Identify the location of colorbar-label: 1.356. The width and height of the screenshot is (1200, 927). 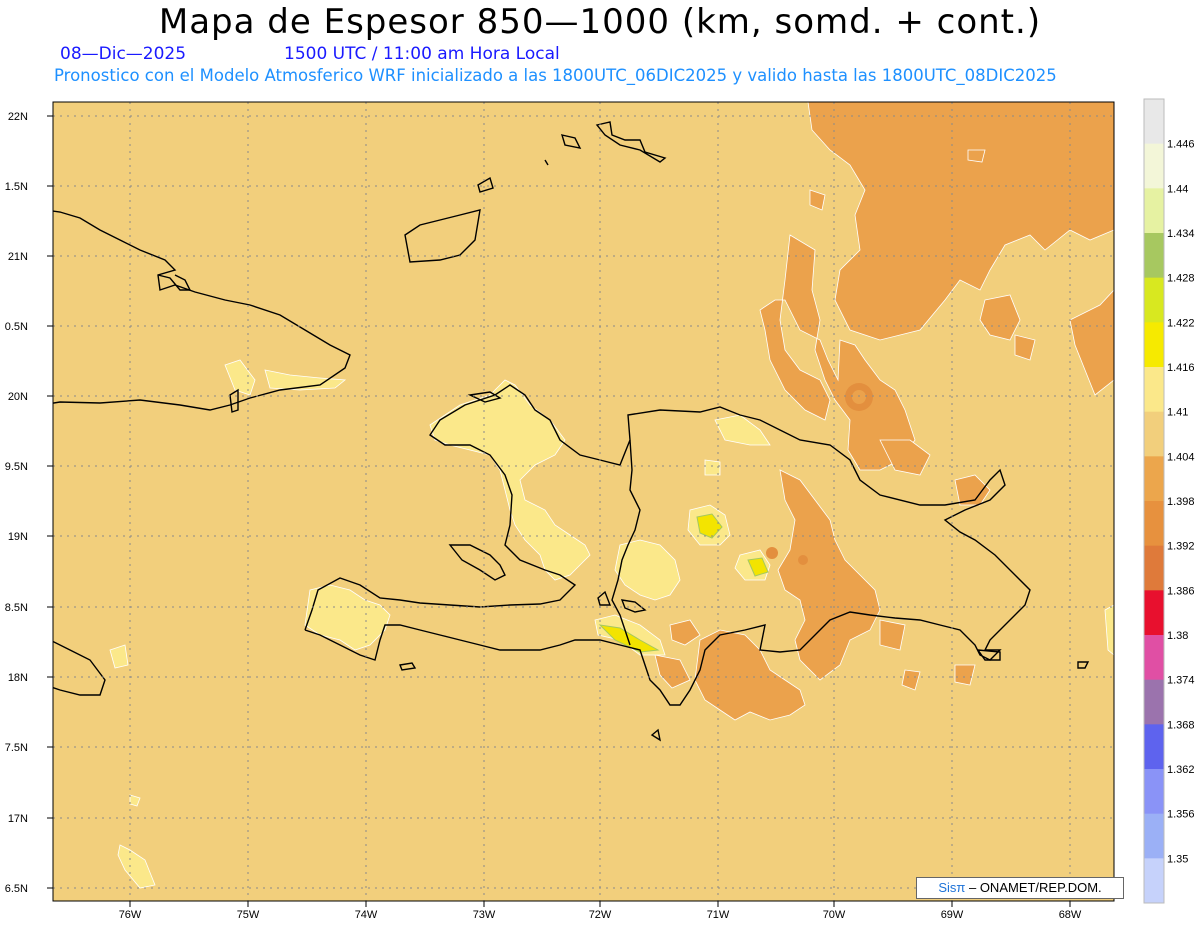
(1181, 815).